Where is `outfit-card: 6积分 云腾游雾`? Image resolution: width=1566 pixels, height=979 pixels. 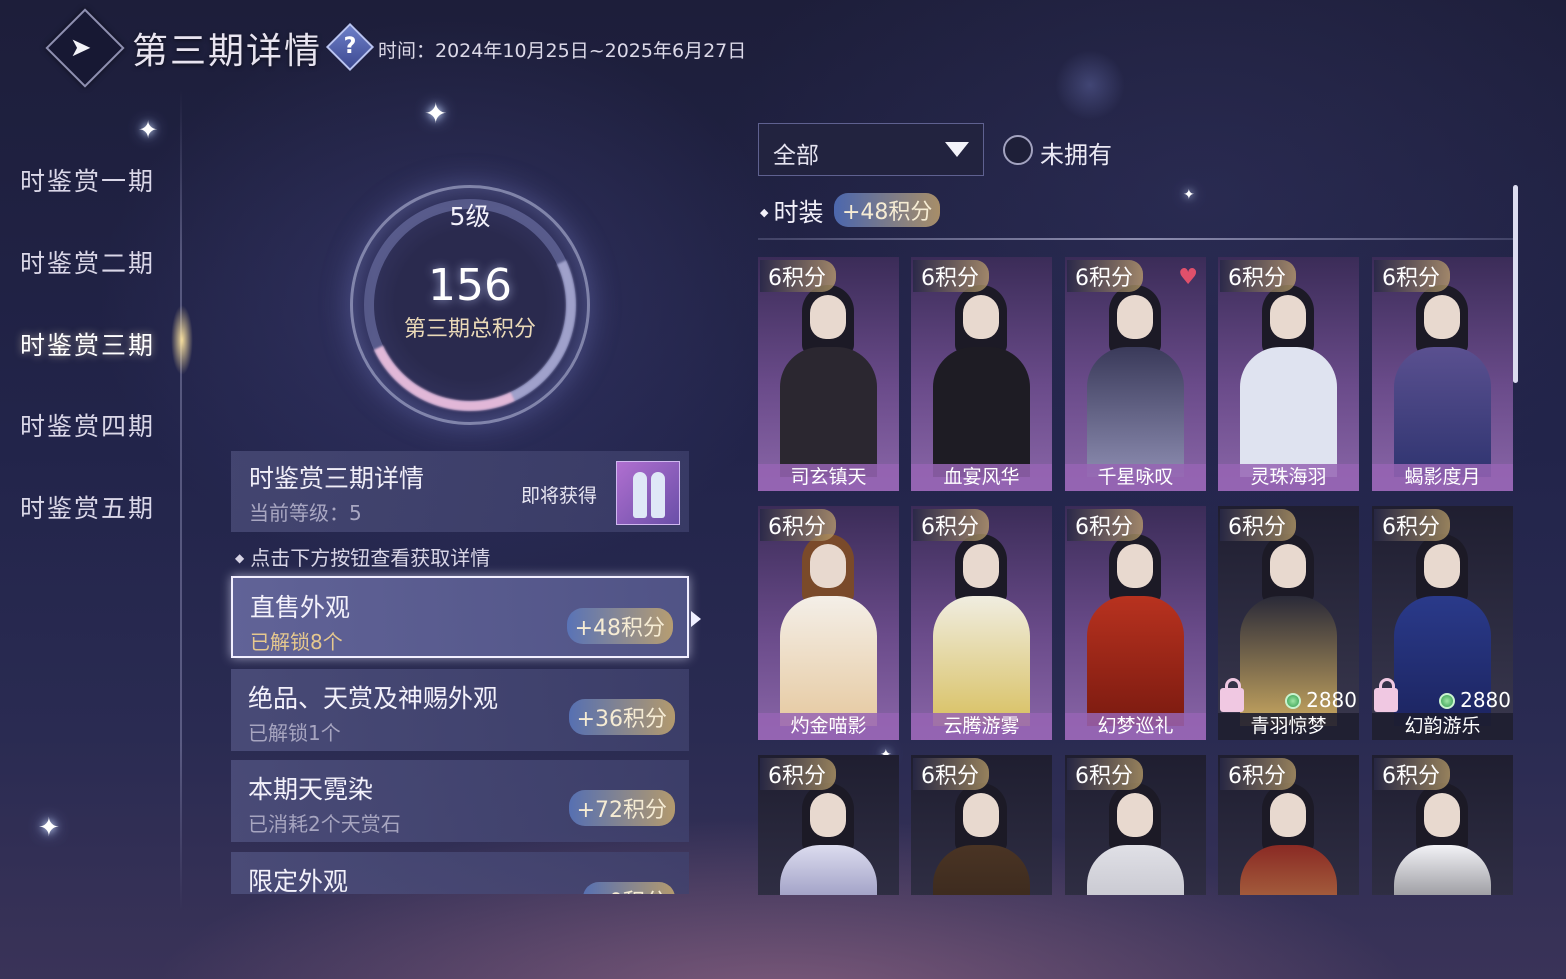
outfit-card: 6积分 云腾游雾 is located at coordinates (981, 623).